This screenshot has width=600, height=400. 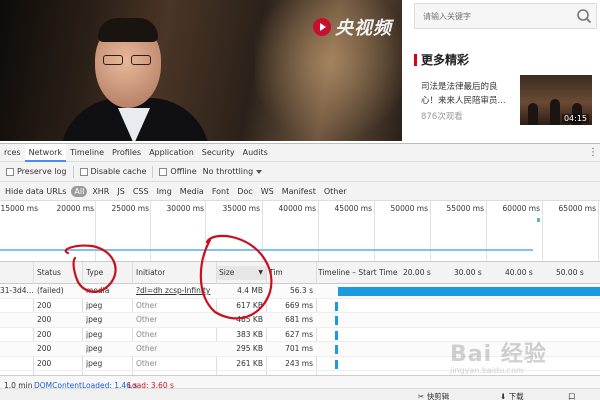 What do you see at coordinates (335, 191) in the screenshot?
I see `filter-other: Other` at bounding box center [335, 191].